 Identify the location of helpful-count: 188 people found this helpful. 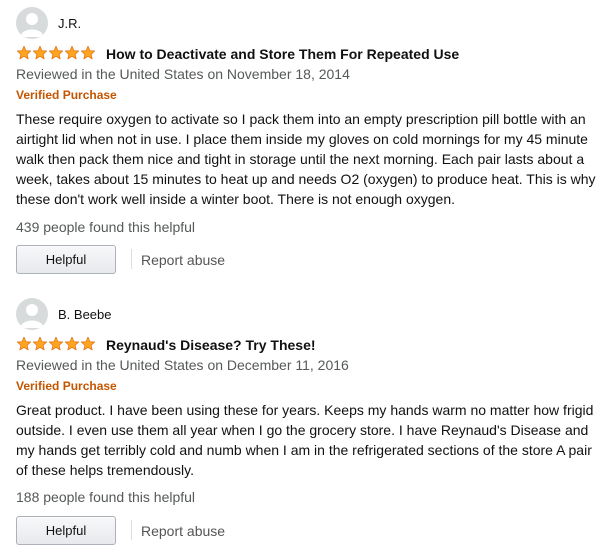
(106, 497).